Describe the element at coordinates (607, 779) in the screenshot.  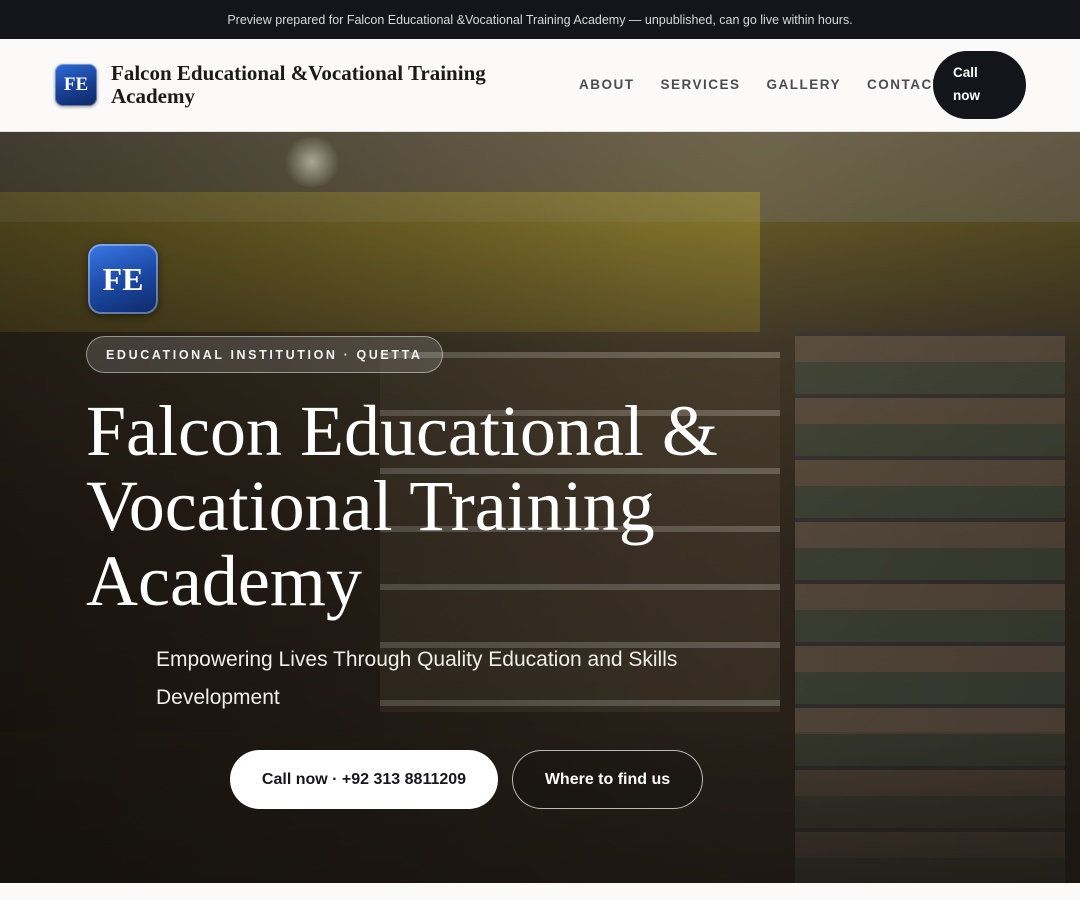
I see `find-us-button: Where to find us` at that location.